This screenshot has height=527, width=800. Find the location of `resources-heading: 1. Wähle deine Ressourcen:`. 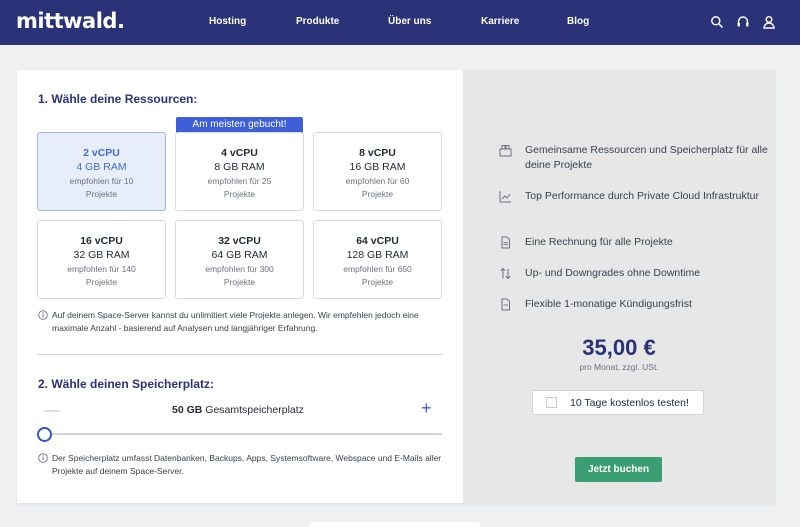

resources-heading: 1. Wähle deine Ressourcen: is located at coordinates (118, 99).